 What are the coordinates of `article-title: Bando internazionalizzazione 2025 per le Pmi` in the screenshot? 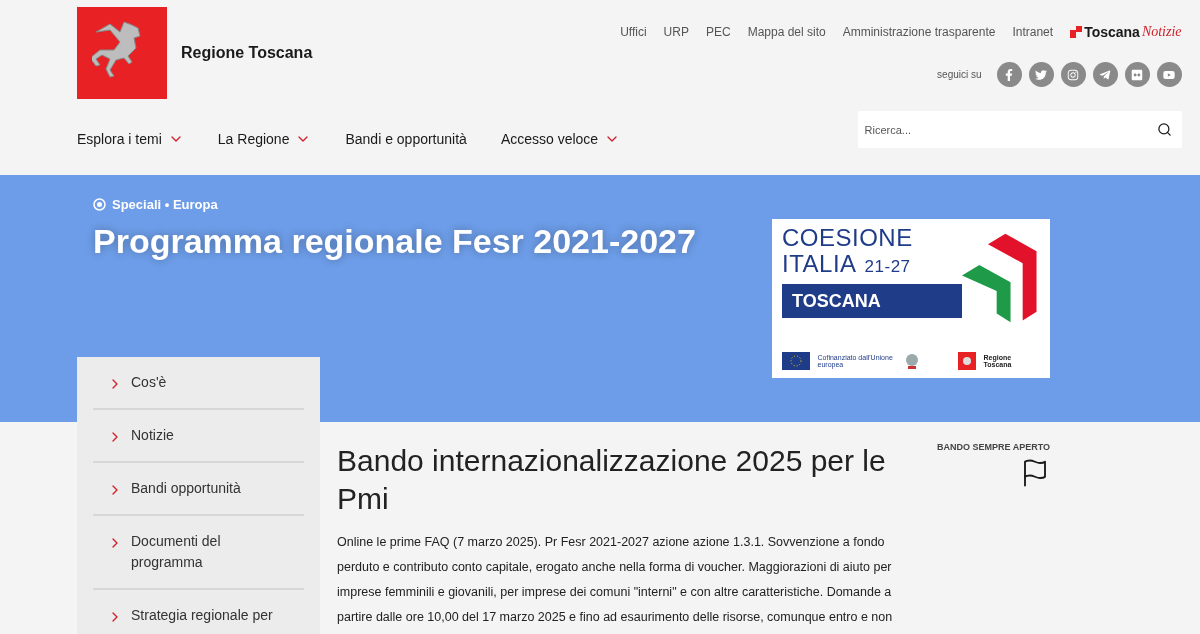 It's located at (612, 480).